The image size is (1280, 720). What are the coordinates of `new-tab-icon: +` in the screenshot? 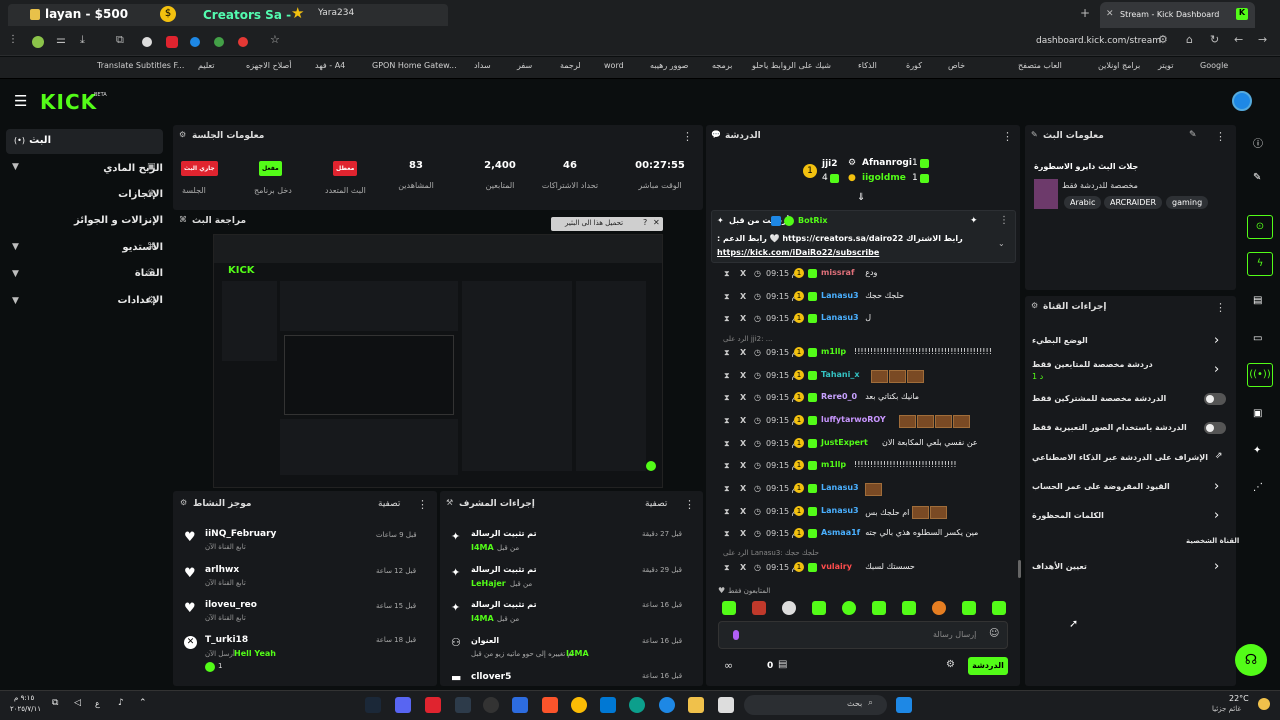 It's located at (1085, 13).